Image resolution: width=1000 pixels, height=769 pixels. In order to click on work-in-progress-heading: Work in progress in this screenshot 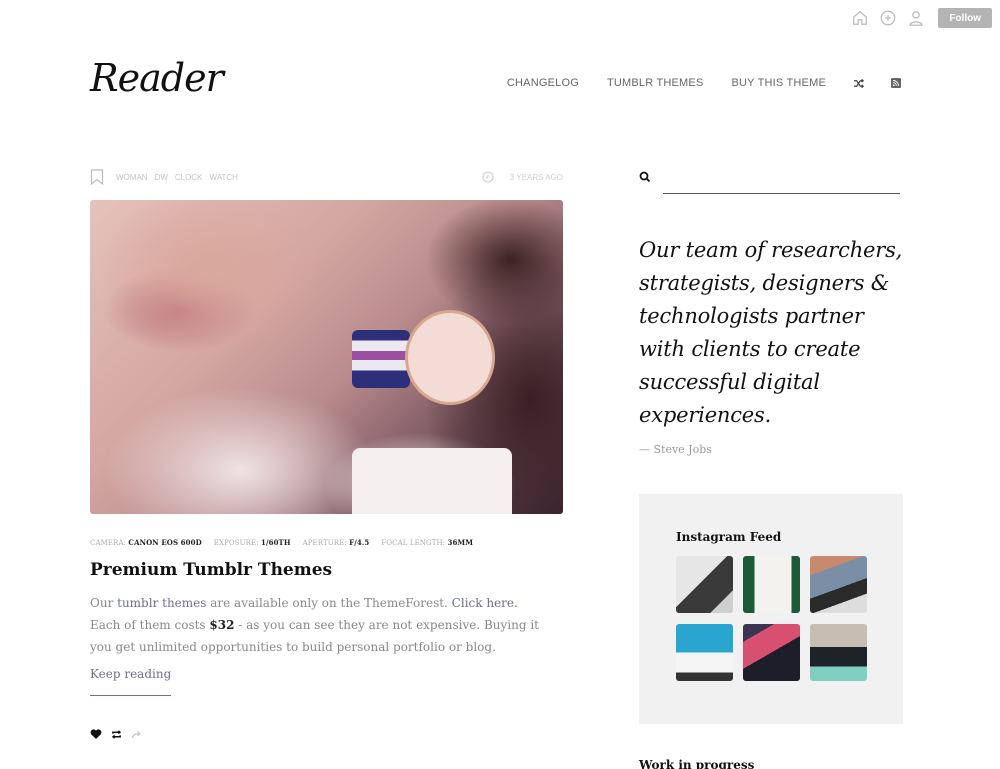, I will do `click(697, 763)`.